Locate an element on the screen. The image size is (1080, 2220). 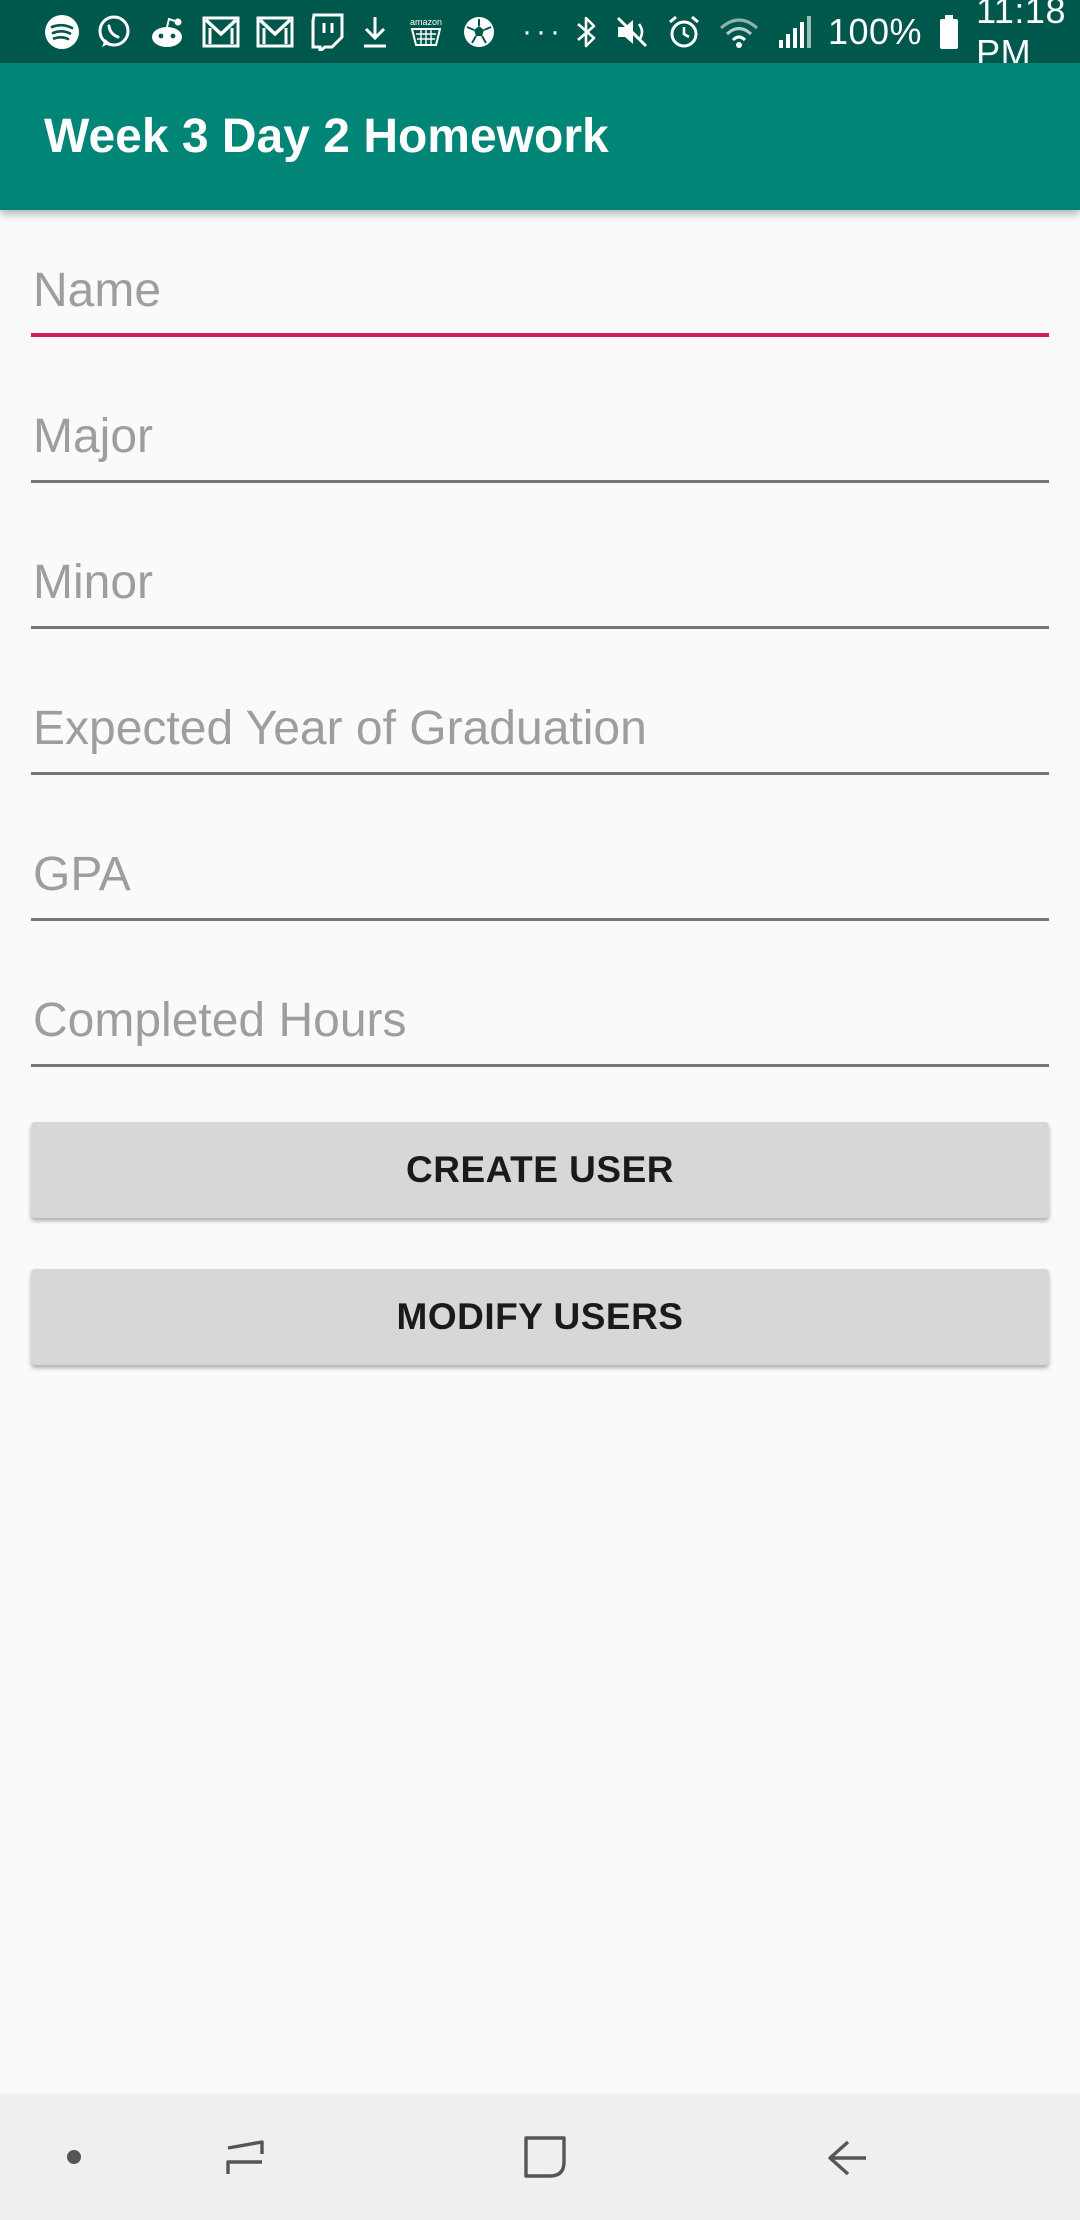
soccer-ball-icon is located at coordinates (479, 32).